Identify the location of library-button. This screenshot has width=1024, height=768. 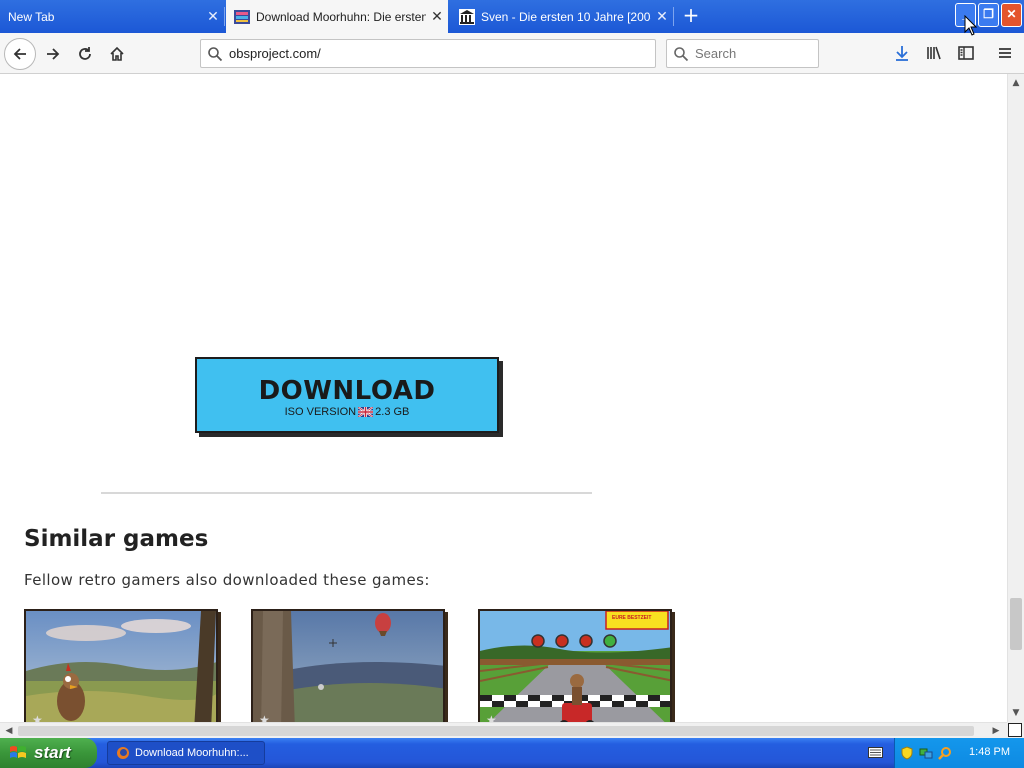
(934, 53).